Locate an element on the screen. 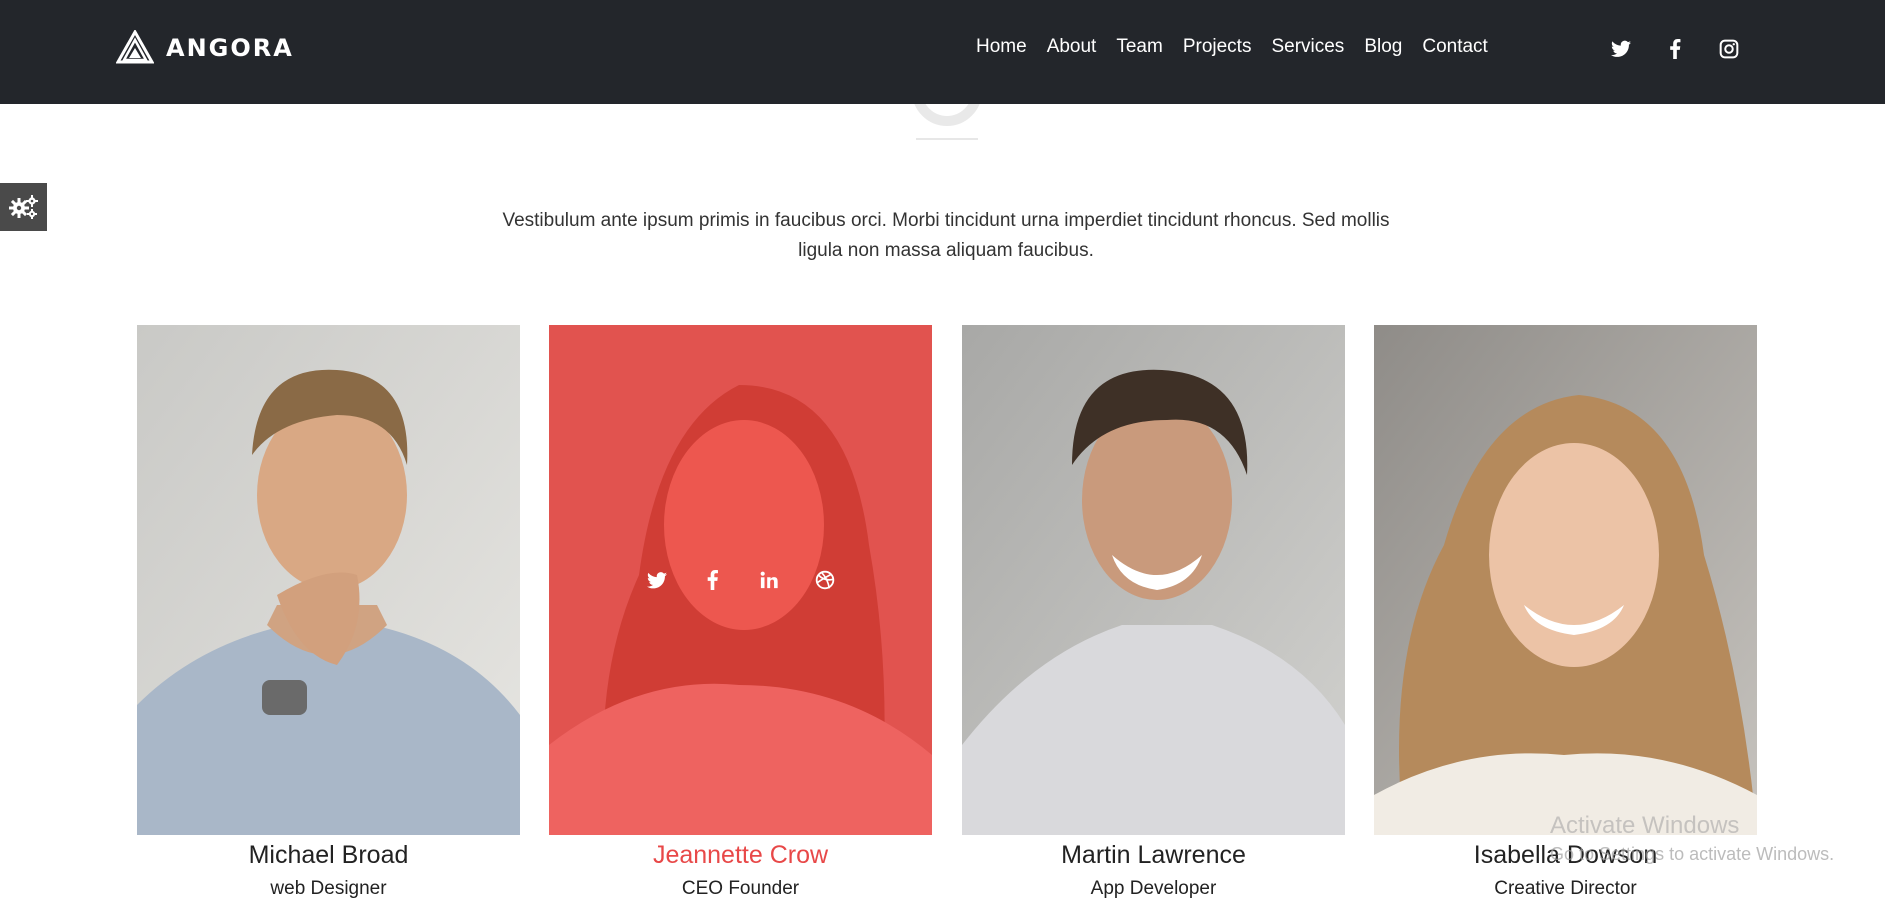  team-card: Martin Lawrence App Developer is located at coordinates (1153, 612).